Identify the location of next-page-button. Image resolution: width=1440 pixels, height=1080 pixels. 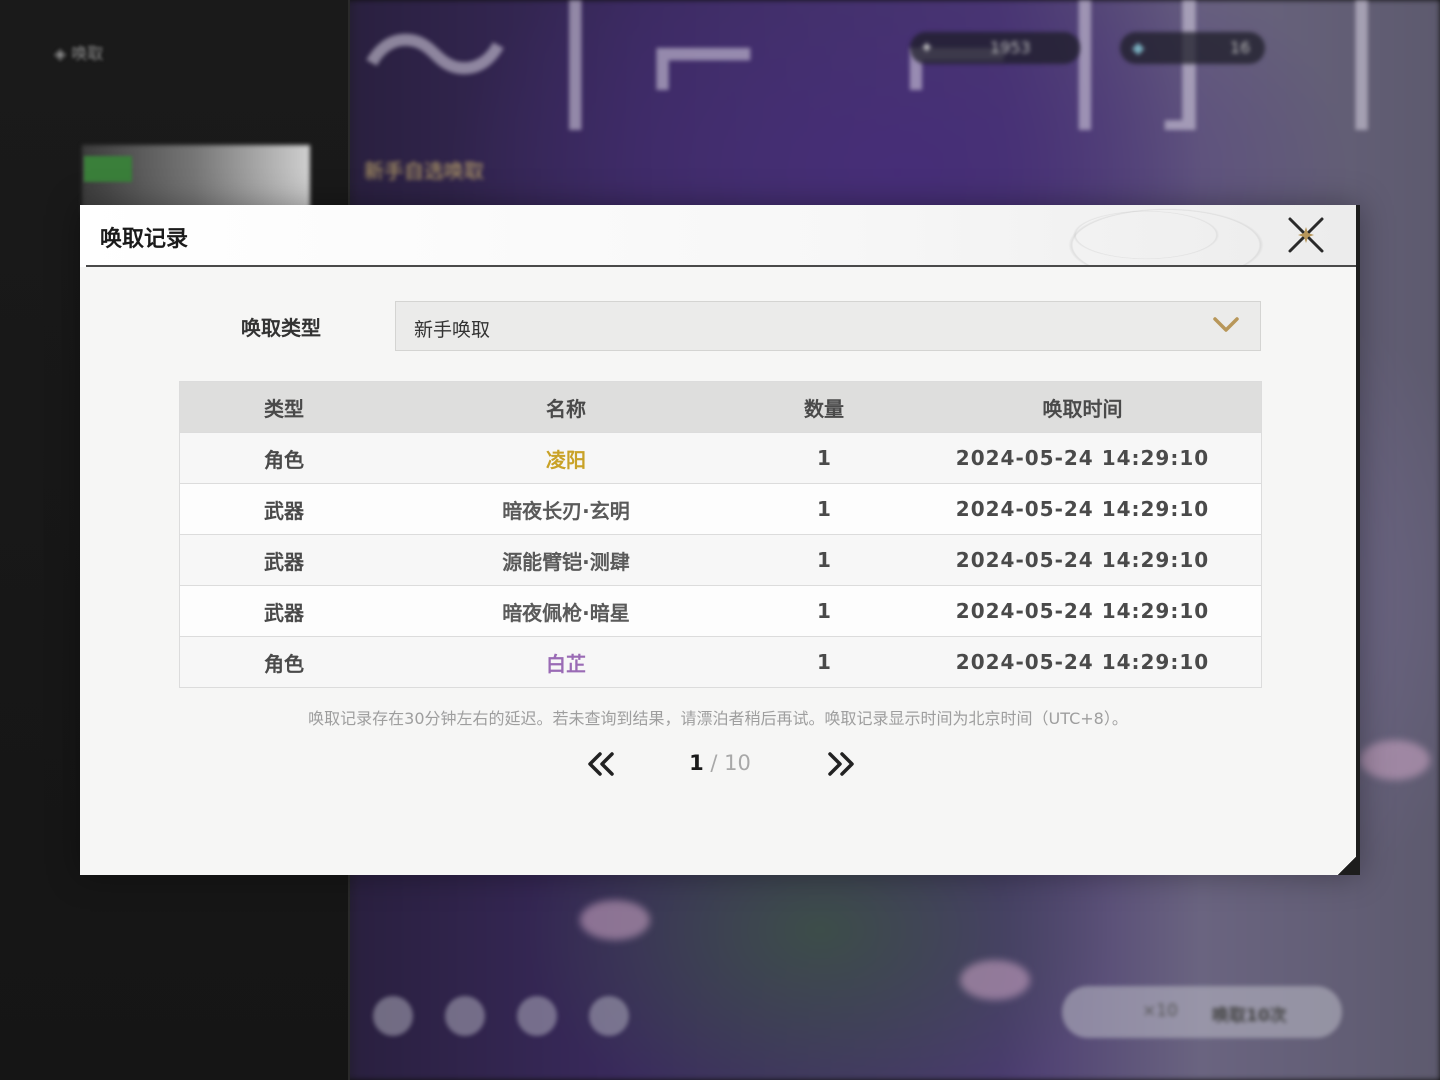
(840, 764).